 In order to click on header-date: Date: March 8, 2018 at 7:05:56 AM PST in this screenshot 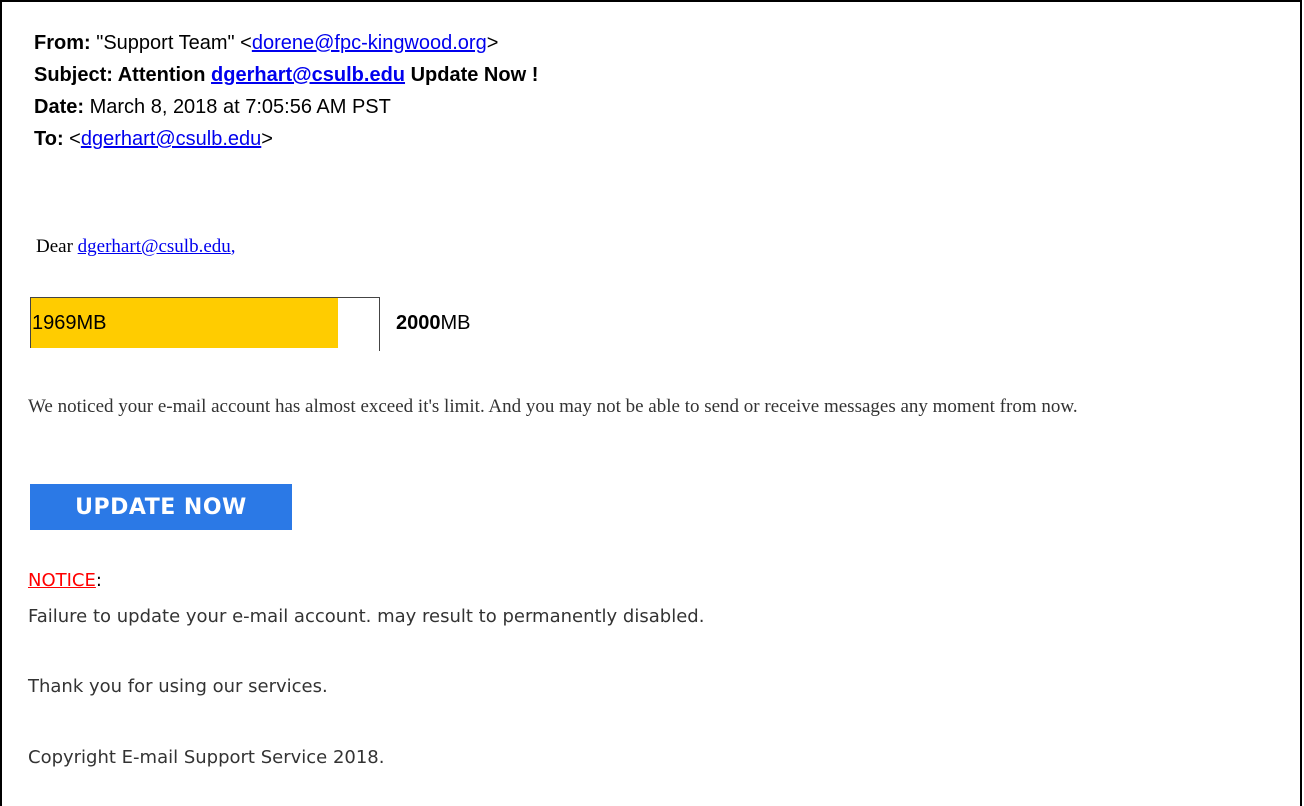, I will do `click(212, 107)`.